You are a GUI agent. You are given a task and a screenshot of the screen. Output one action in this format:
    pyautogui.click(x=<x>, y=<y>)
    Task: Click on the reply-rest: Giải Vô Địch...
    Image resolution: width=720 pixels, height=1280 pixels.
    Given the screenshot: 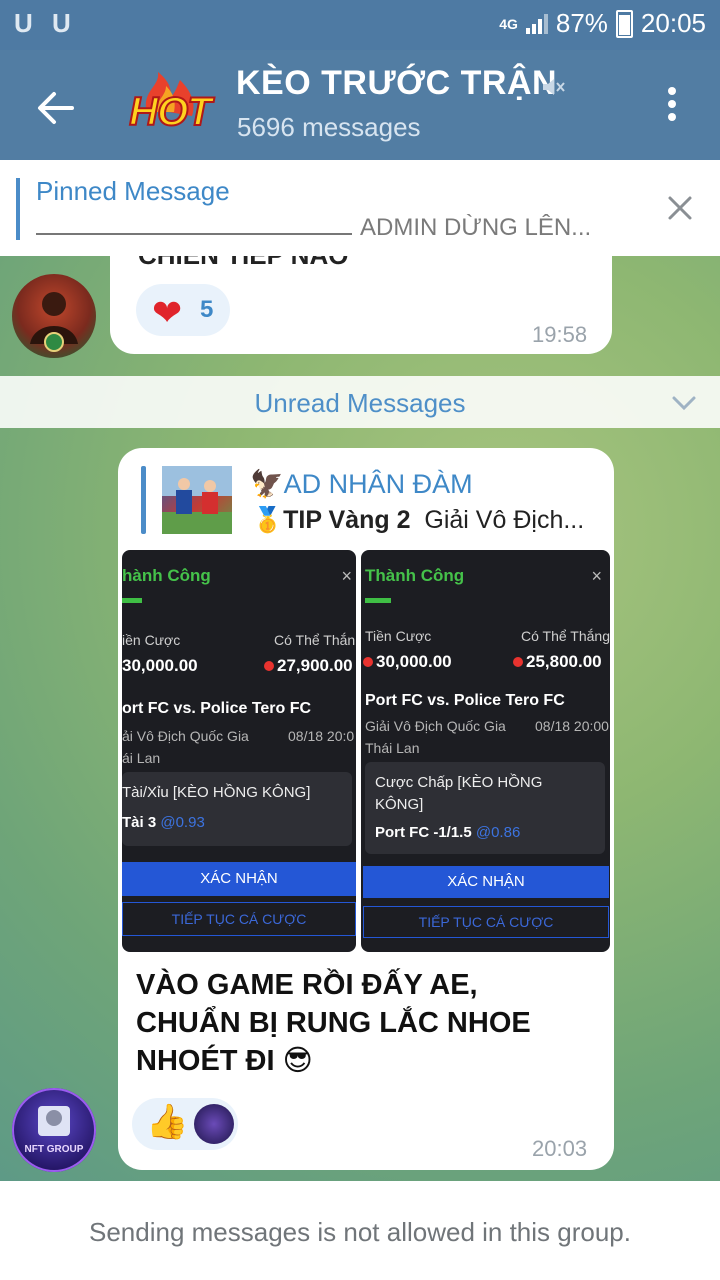 What is the action you would take?
    pyautogui.click(x=504, y=520)
    